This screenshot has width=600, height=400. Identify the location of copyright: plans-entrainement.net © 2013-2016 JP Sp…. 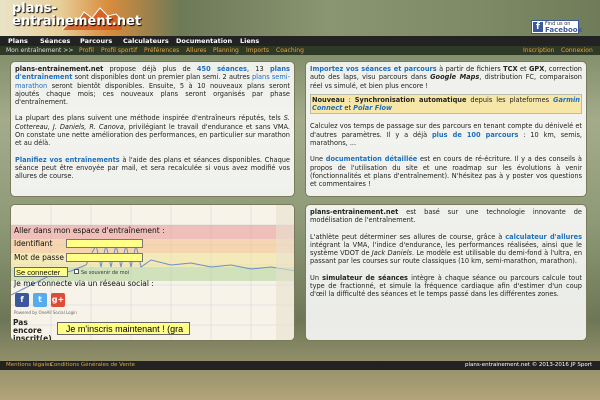
(529, 364).